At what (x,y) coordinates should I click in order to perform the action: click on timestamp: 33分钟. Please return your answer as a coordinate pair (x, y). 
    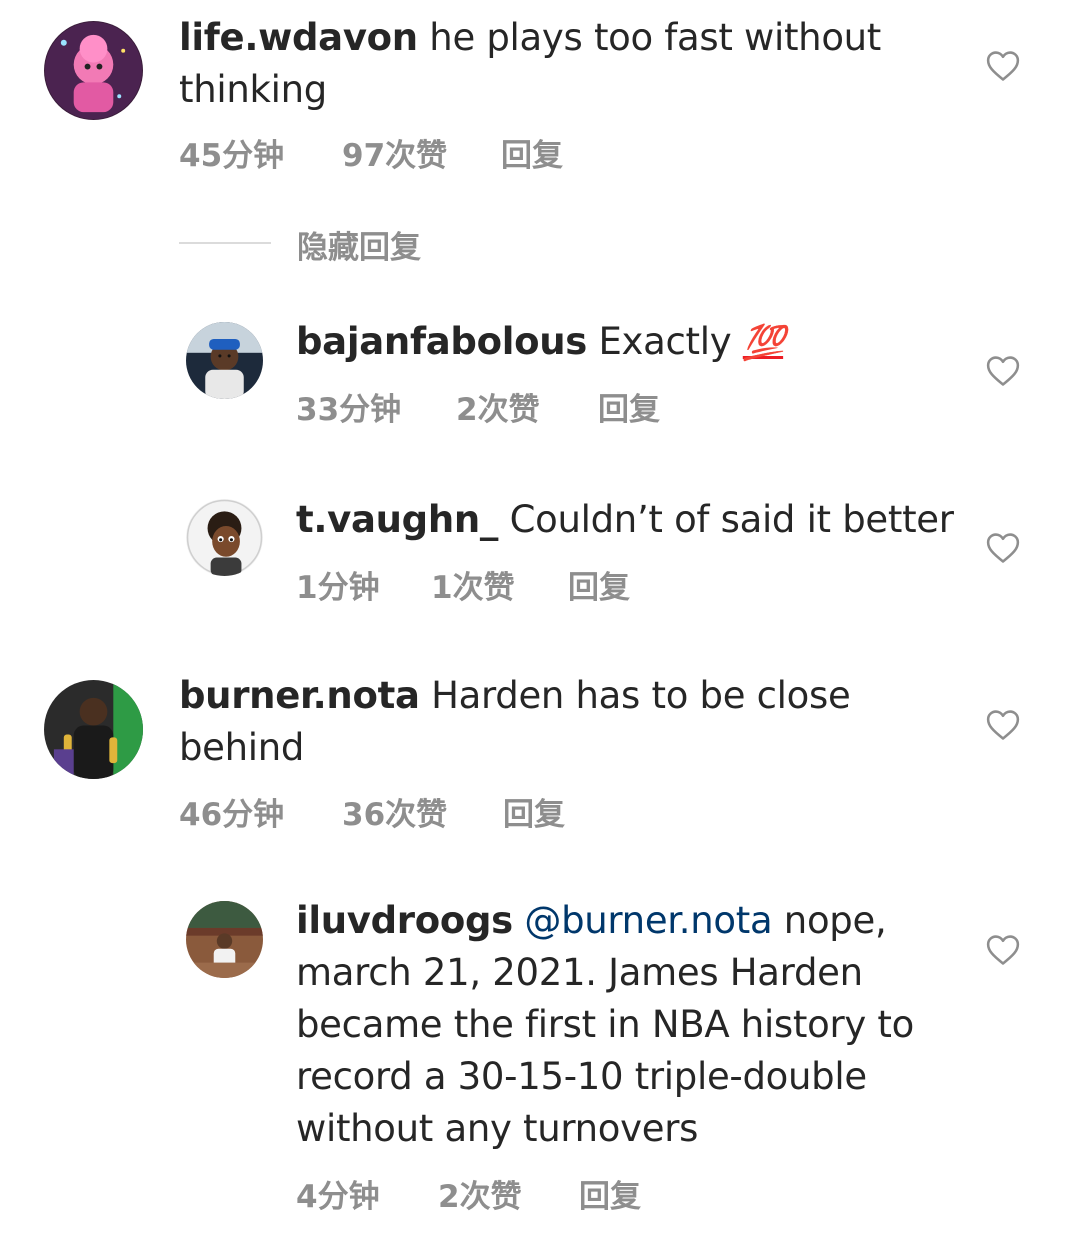
    Looking at the image, I should click on (349, 410).